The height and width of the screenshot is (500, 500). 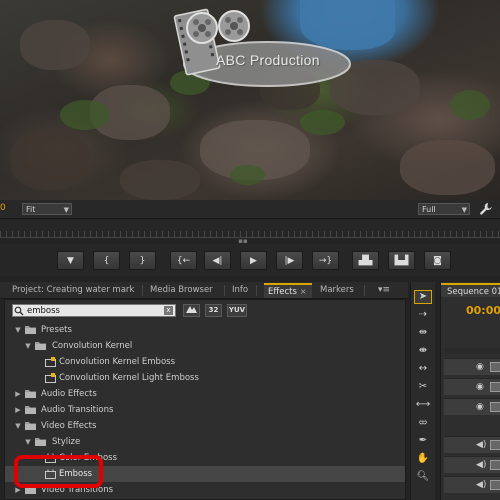 What do you see at coordinates (237, 310) in the screenshot?
I see `yuv-filter-button: YUV` at bounding box center [237, 310].